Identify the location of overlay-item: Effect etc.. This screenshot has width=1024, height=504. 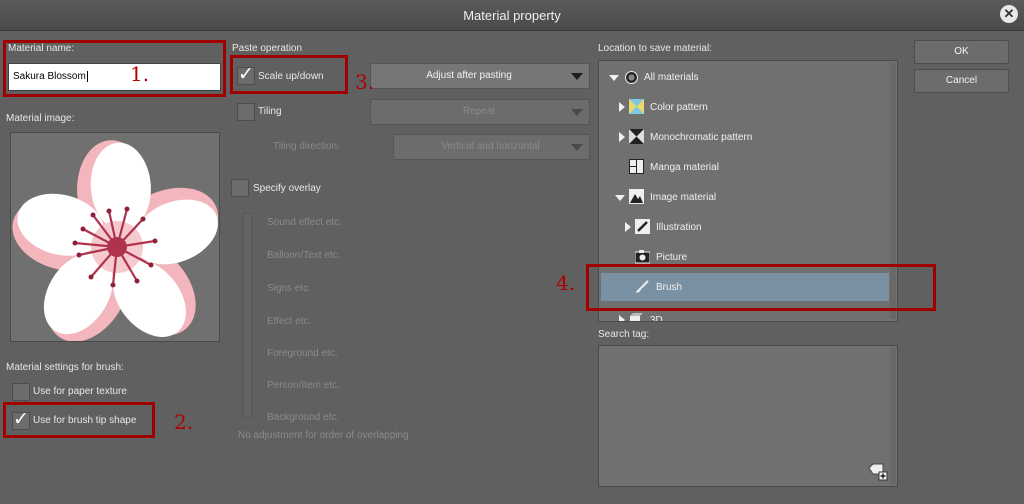
(289, 321).